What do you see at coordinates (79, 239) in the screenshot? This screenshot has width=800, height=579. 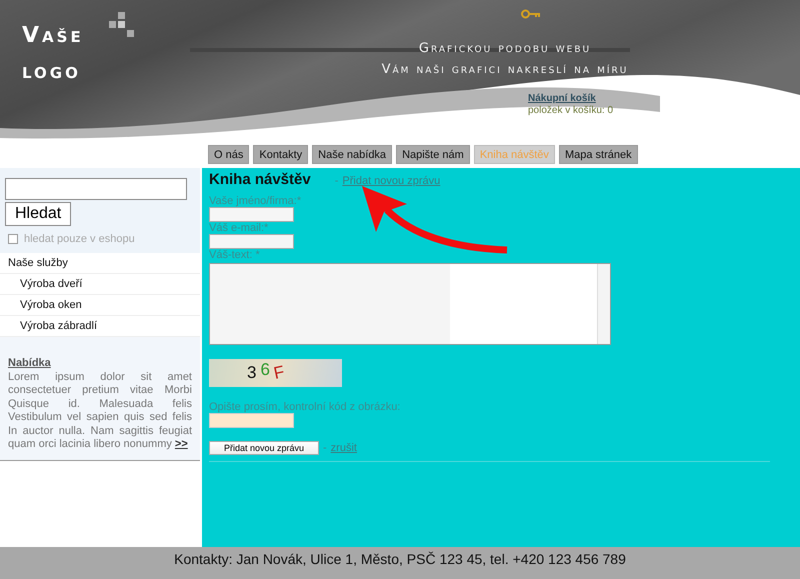 I see `checkbox-label: hledat pouze v eshopu` at bounding box center [79, 239].